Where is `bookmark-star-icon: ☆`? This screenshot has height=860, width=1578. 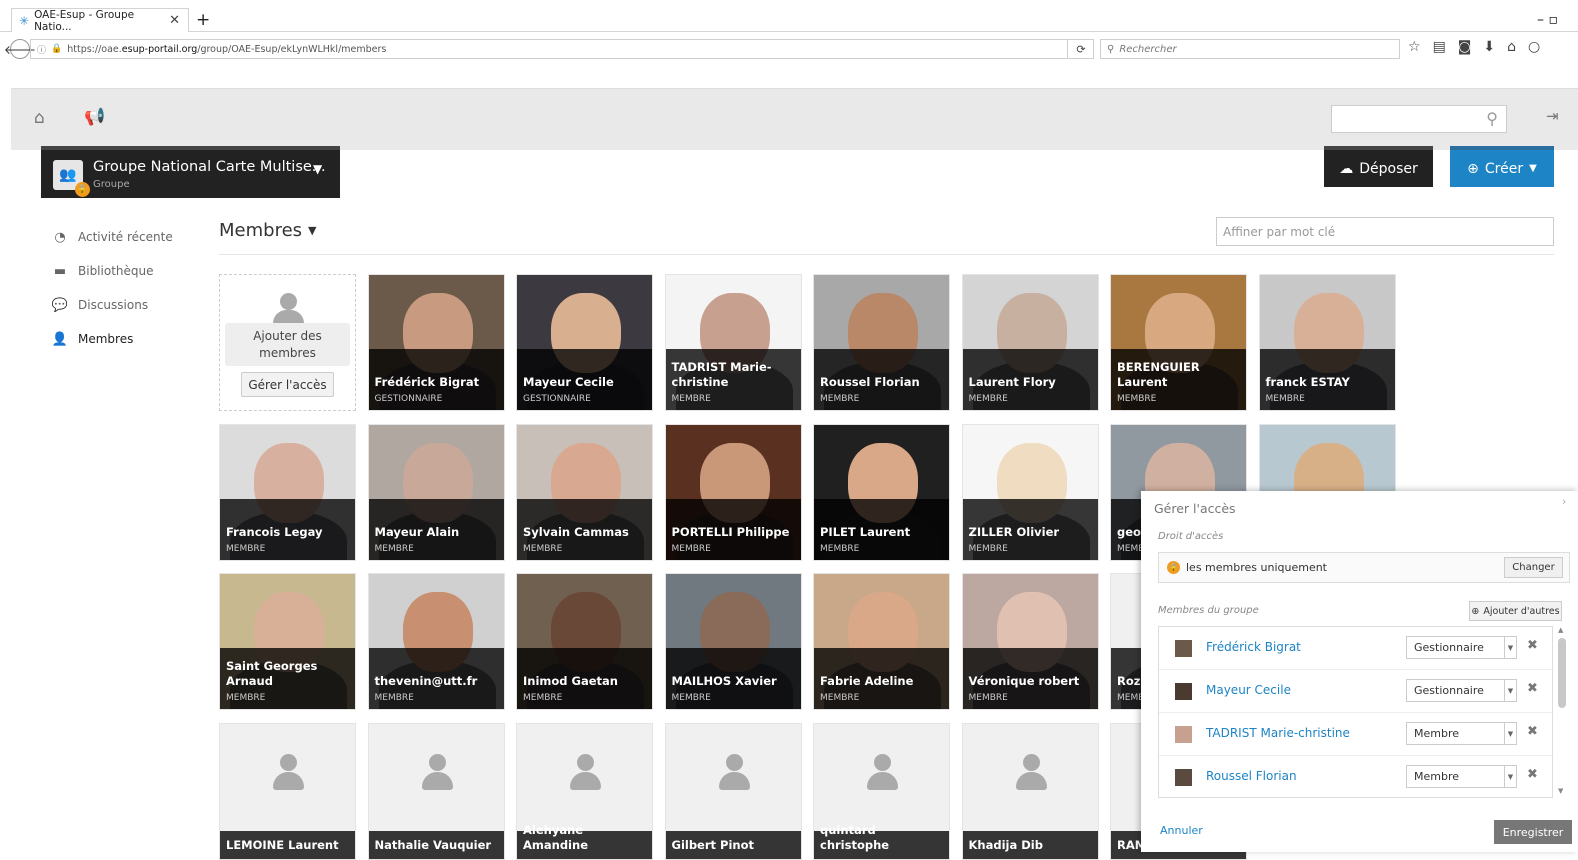
bookmark-star-icon: ☆ is located at coordinates (1414, 47).